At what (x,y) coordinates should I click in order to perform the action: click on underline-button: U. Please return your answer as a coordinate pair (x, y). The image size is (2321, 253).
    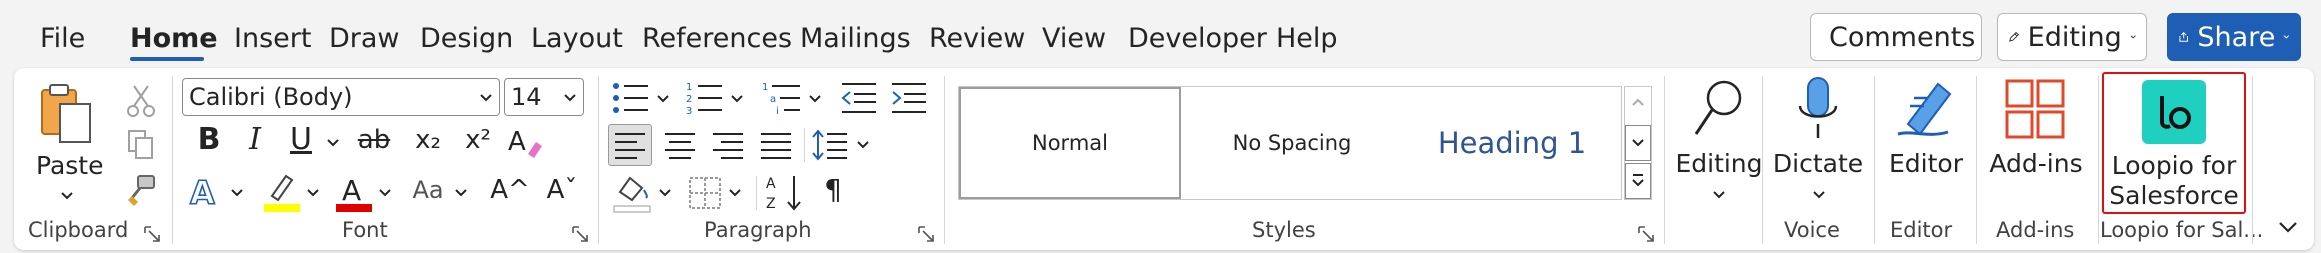
    Looking at the image, I should click on (301, 140).